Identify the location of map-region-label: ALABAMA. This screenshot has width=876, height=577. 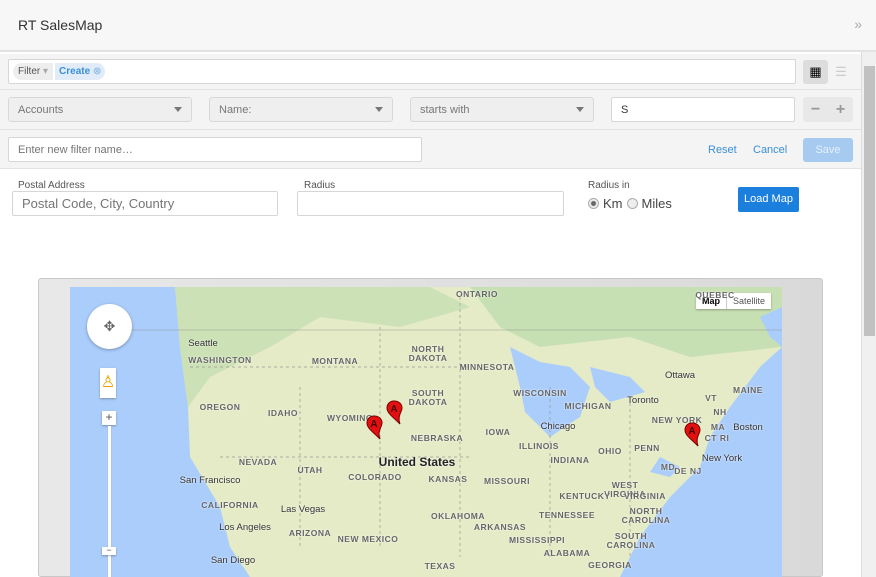
(567, 553).